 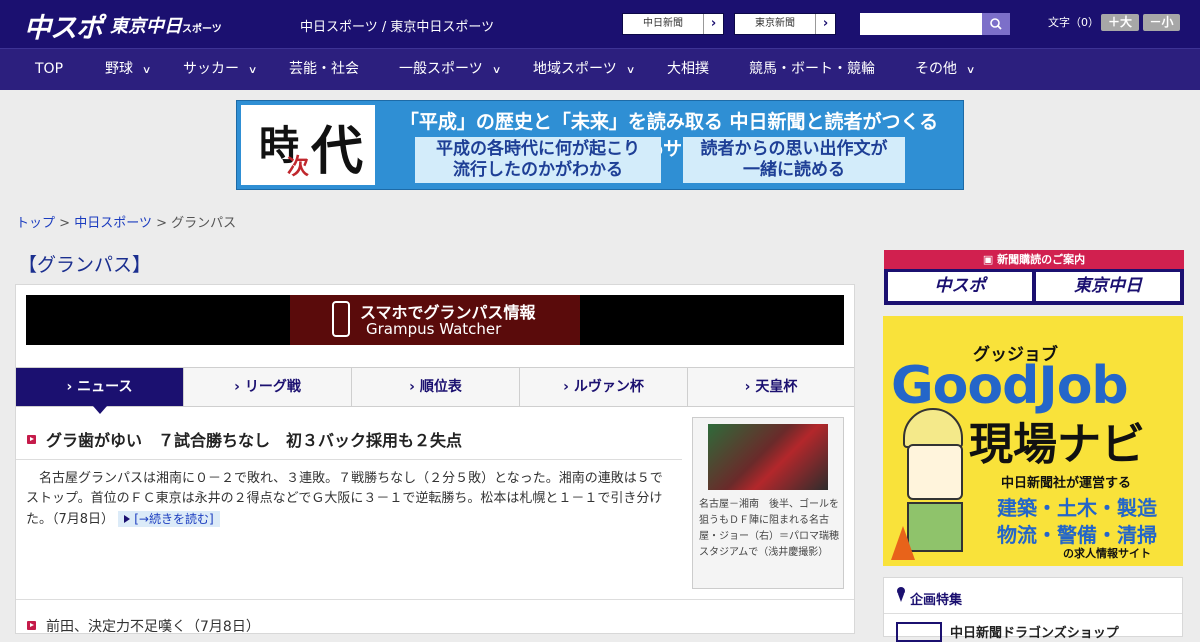 I want to click on tab-news: › ニュース, so click(x=100, y=387).